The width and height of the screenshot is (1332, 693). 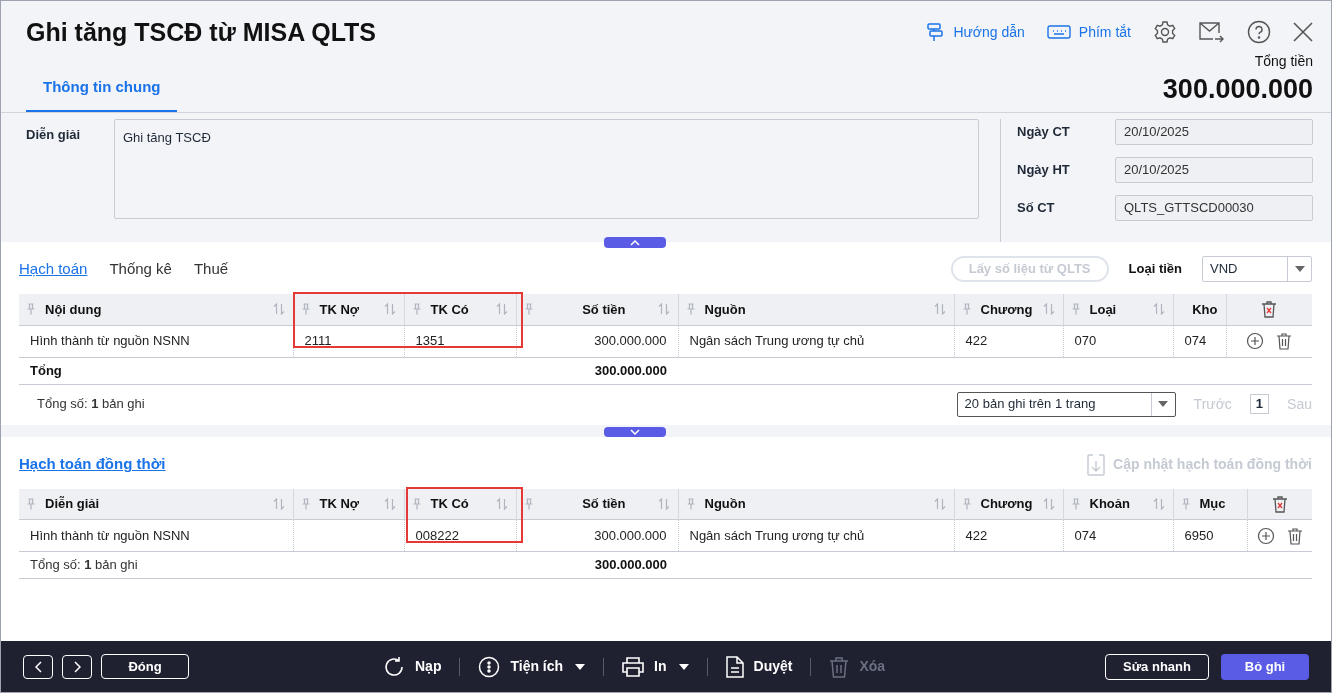 What do you see at coordinates (489, 666) in the screenshot?
I see `more-icon` at bounding box center [489, 666].